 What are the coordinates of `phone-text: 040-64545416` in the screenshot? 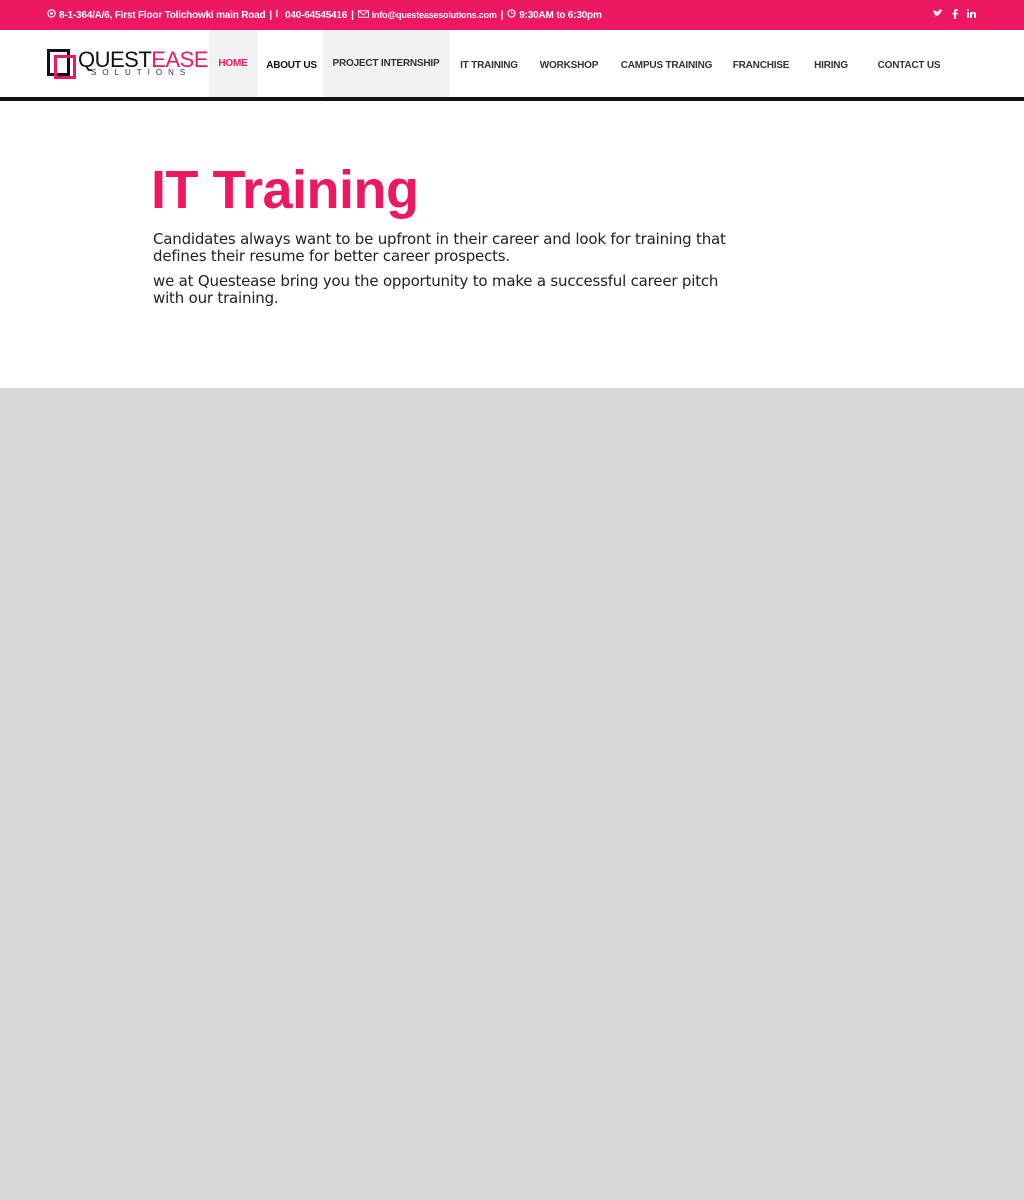 It's located at (316, 15).